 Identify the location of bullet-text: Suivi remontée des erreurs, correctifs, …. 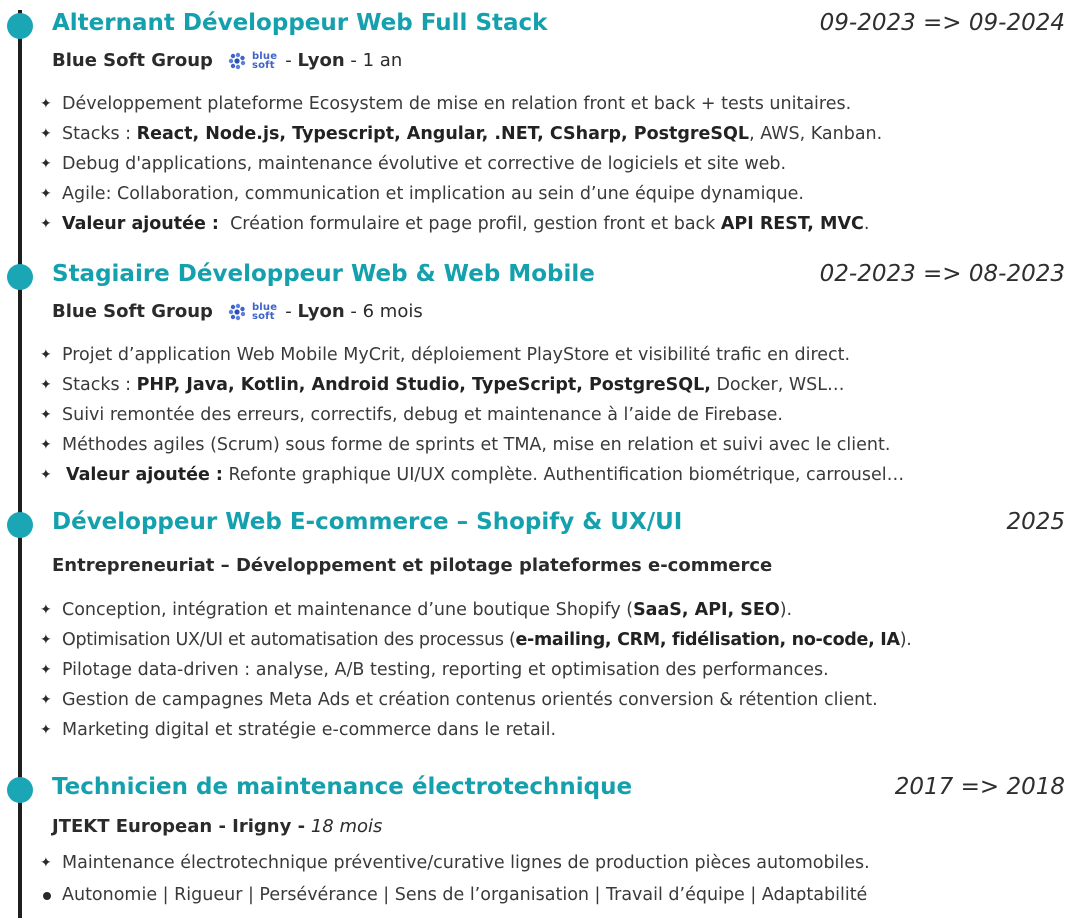
(422, 415).